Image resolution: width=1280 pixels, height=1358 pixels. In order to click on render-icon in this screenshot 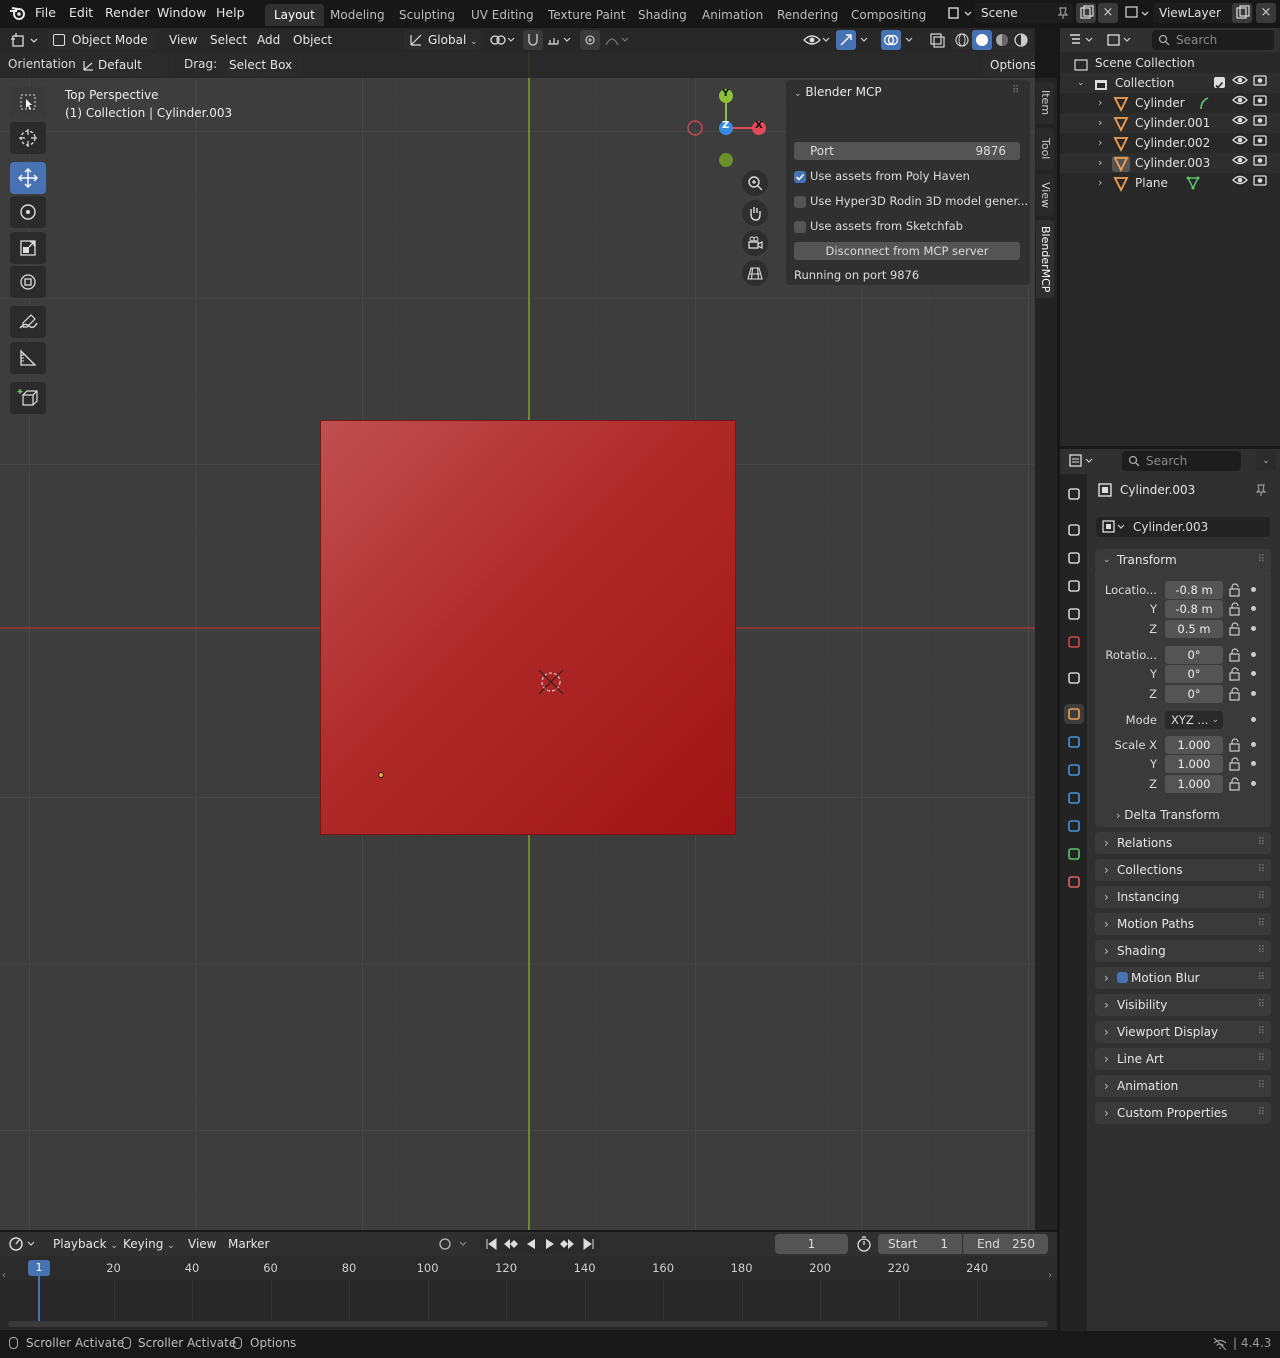, I will do `click(1074, 530)`.